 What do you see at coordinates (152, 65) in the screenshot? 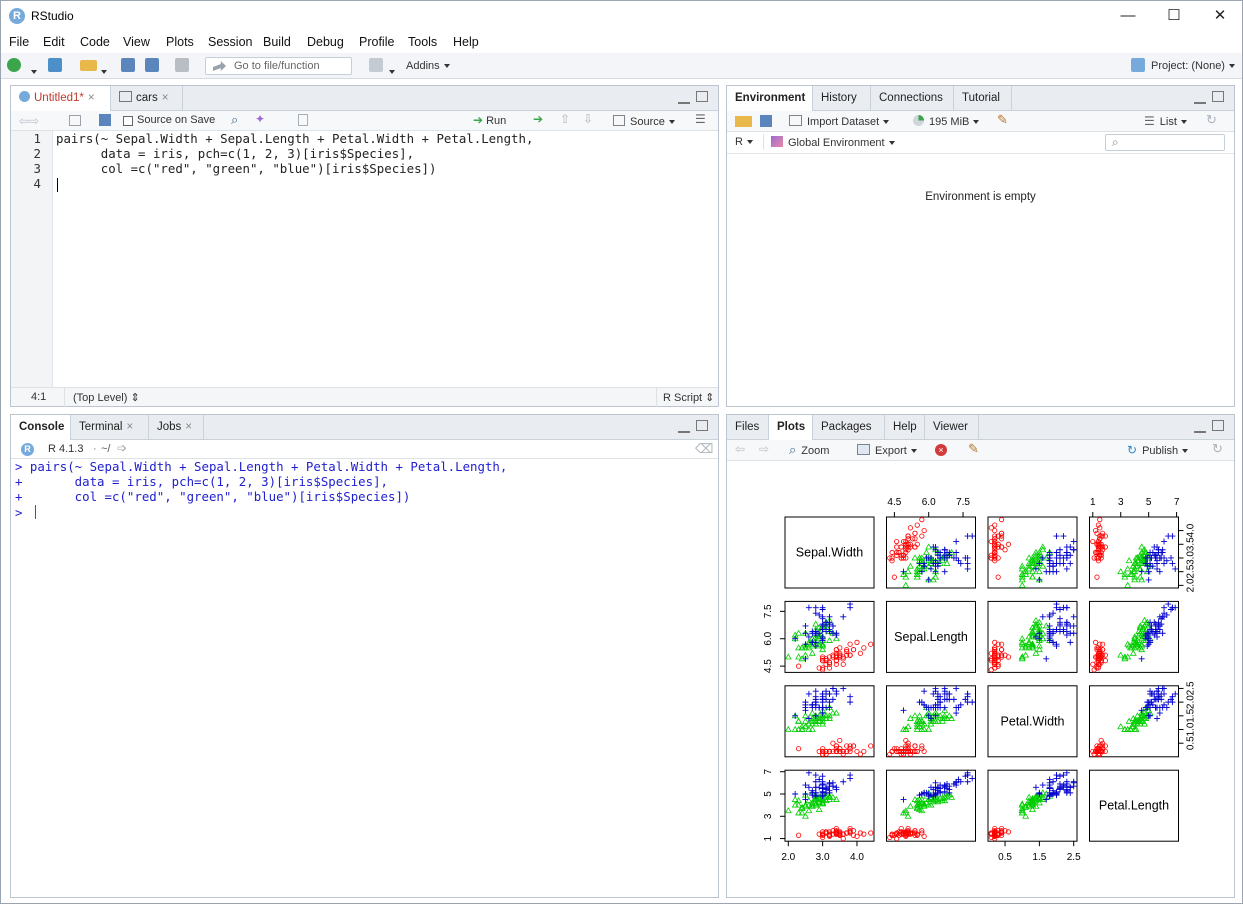
I see `save-all-icon` at bounding box center [152, 65].